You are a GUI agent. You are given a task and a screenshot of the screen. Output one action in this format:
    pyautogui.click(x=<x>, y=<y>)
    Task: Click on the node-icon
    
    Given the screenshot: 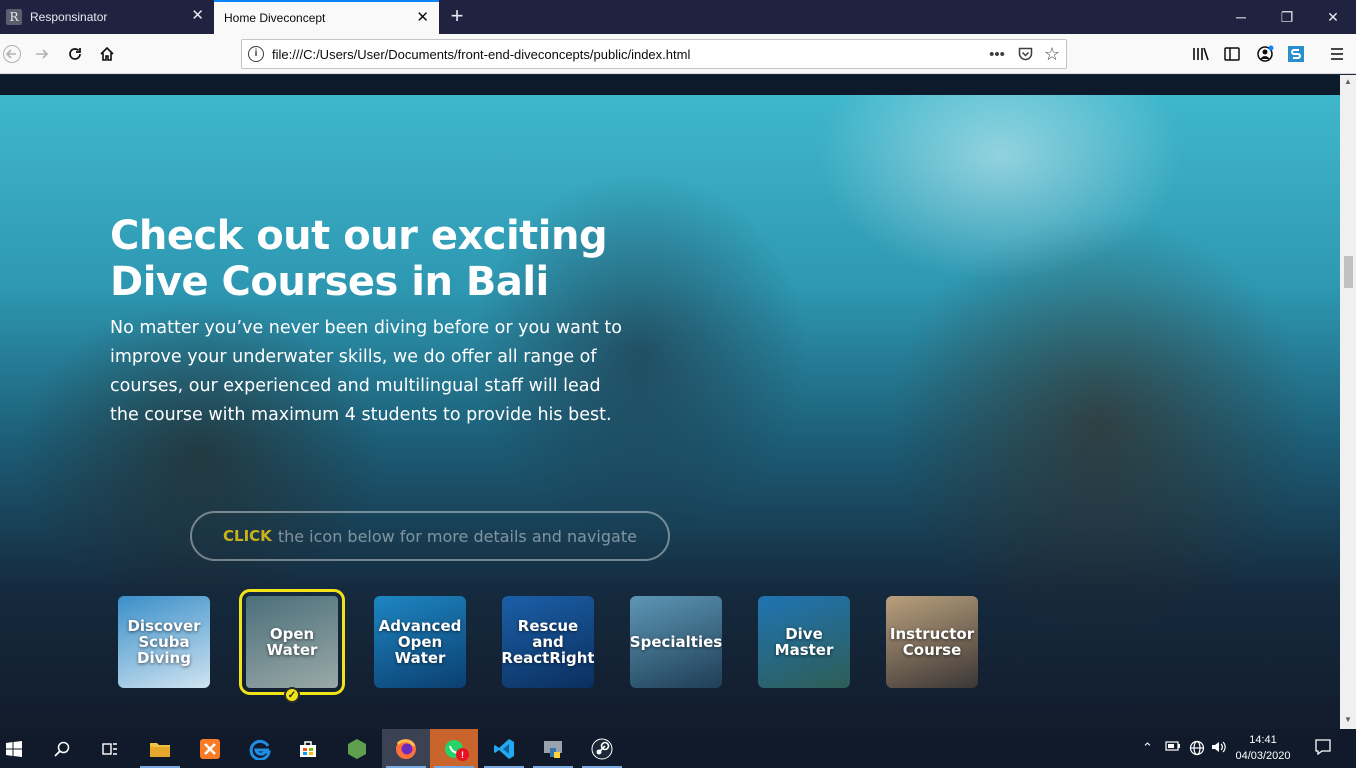 What is the action you would take?
    pyautogui.click(x=357, y=748)
    